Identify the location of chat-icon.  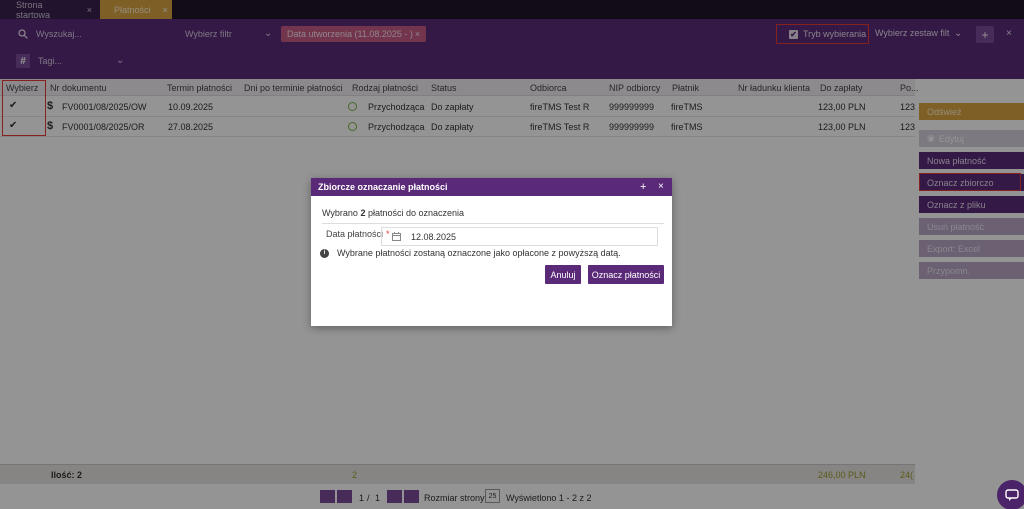
(1012, 495).